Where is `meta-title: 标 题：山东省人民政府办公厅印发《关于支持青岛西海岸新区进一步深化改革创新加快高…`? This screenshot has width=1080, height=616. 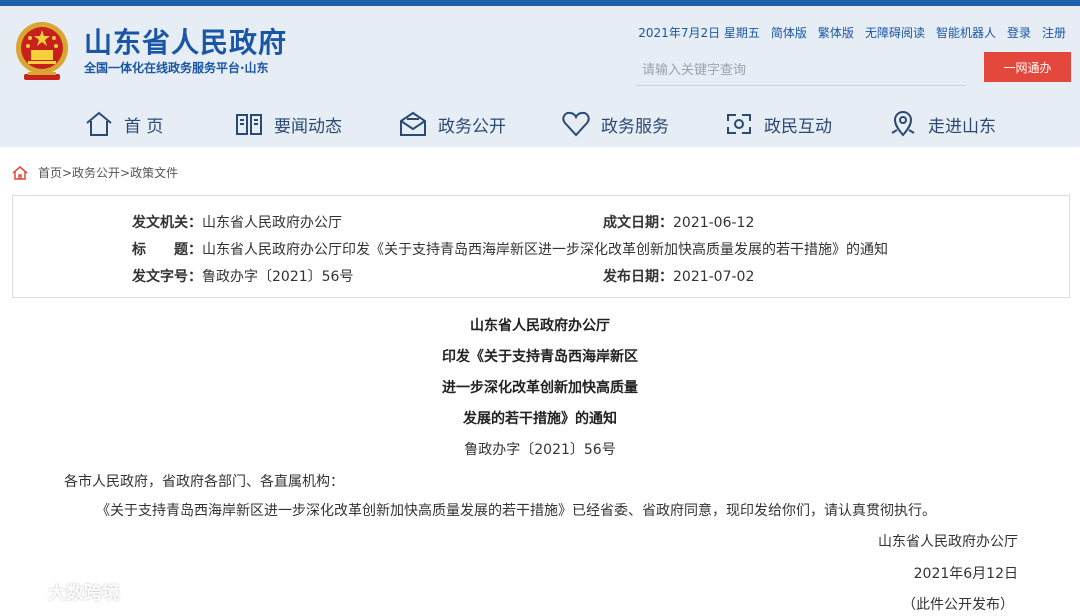
meta-title: 标 题：山东省人民政府办公厅印发《关于支持青岛西海岸新区进一步深化改革创新加快高… is located at coordinates (510, 249).